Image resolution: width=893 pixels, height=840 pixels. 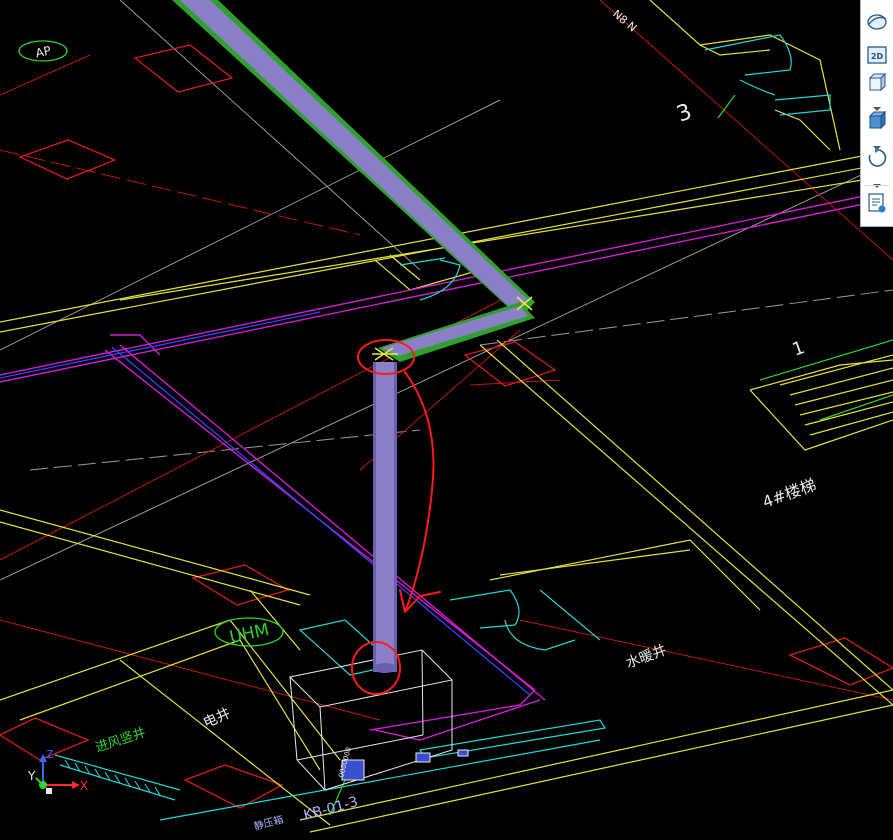 I want to click on layer-settings-icon, so click(x=877, y=203).